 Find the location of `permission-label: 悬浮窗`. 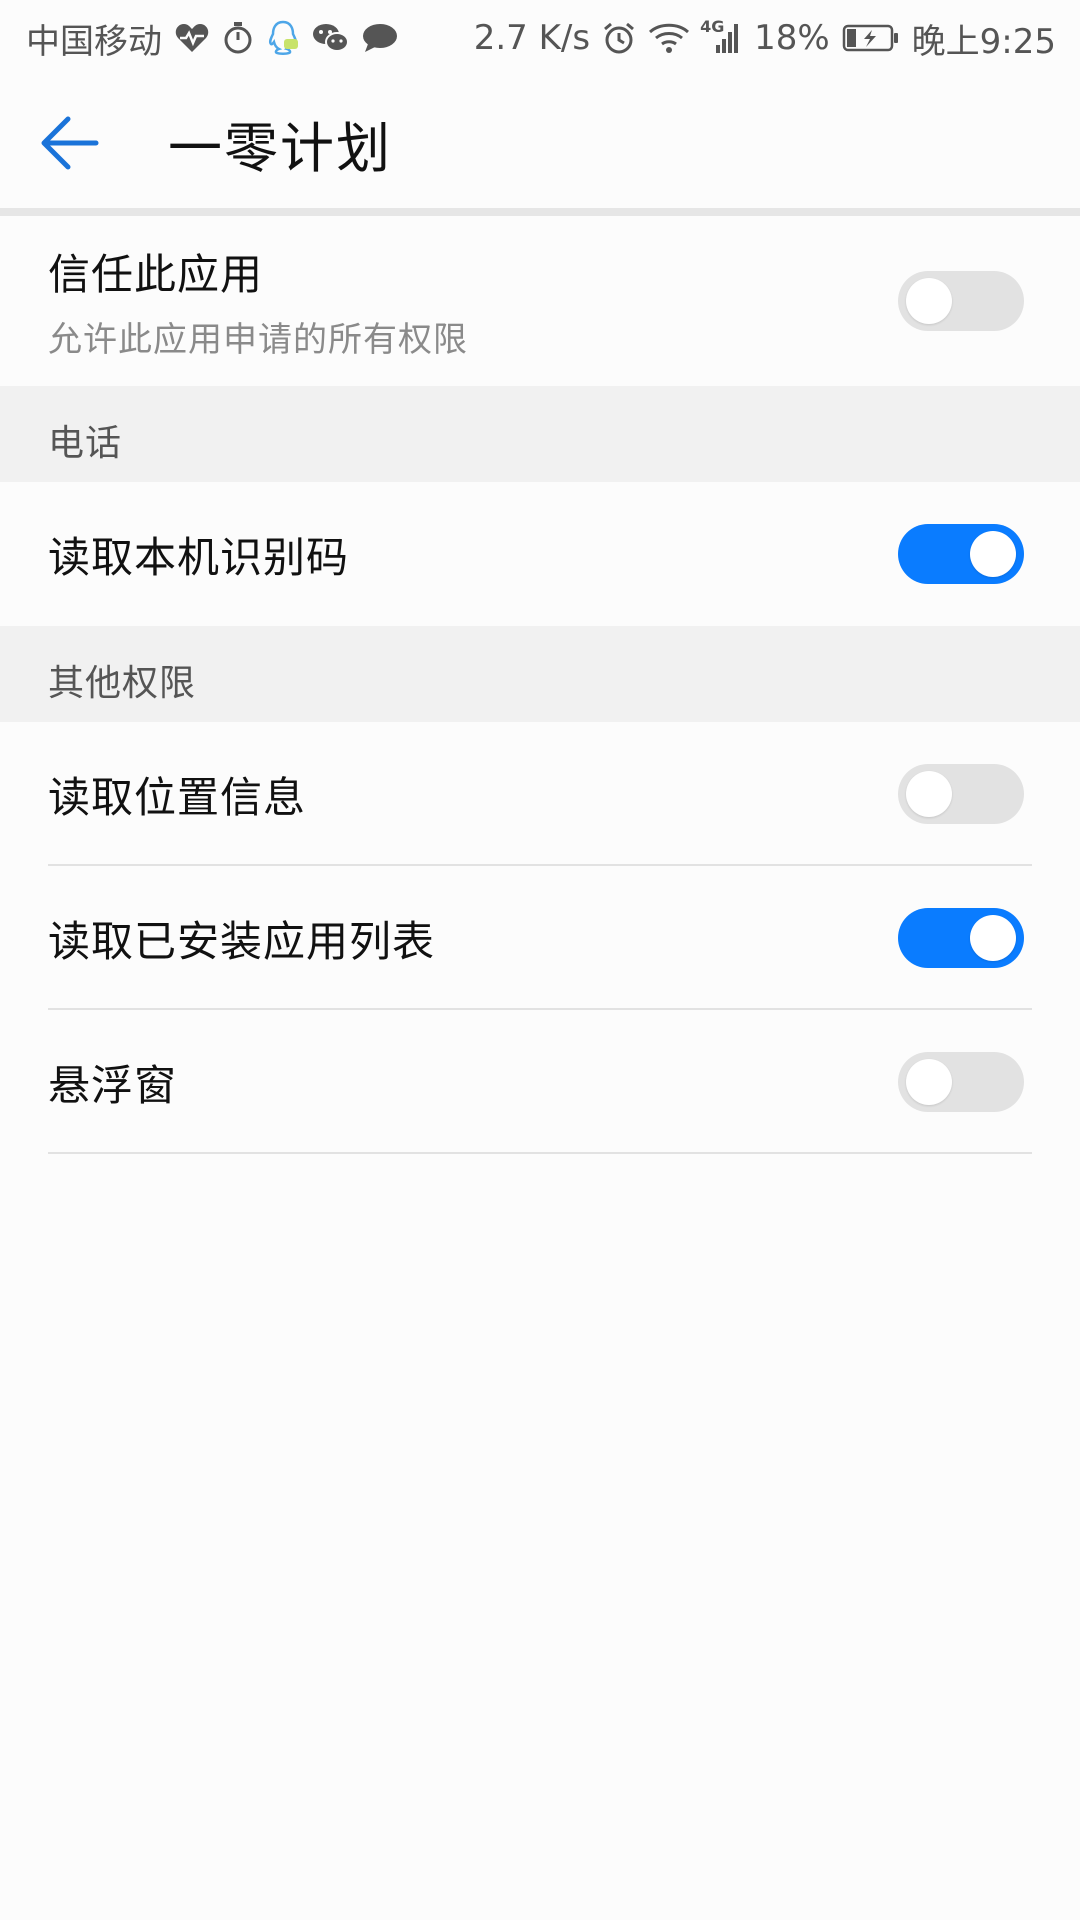

permission-label: 悬浮窗 is located at coordinates (113, 1085).